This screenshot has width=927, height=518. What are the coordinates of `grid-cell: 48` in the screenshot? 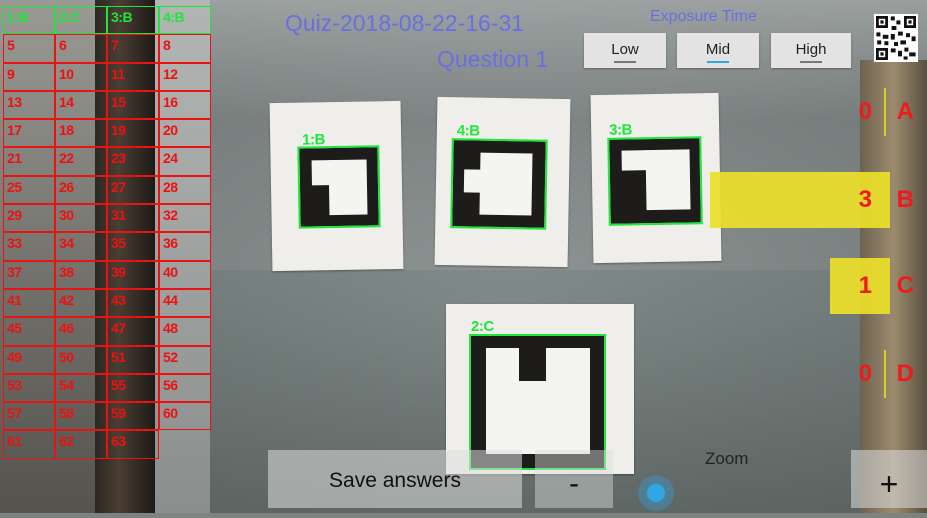 It's located at (185, 331).